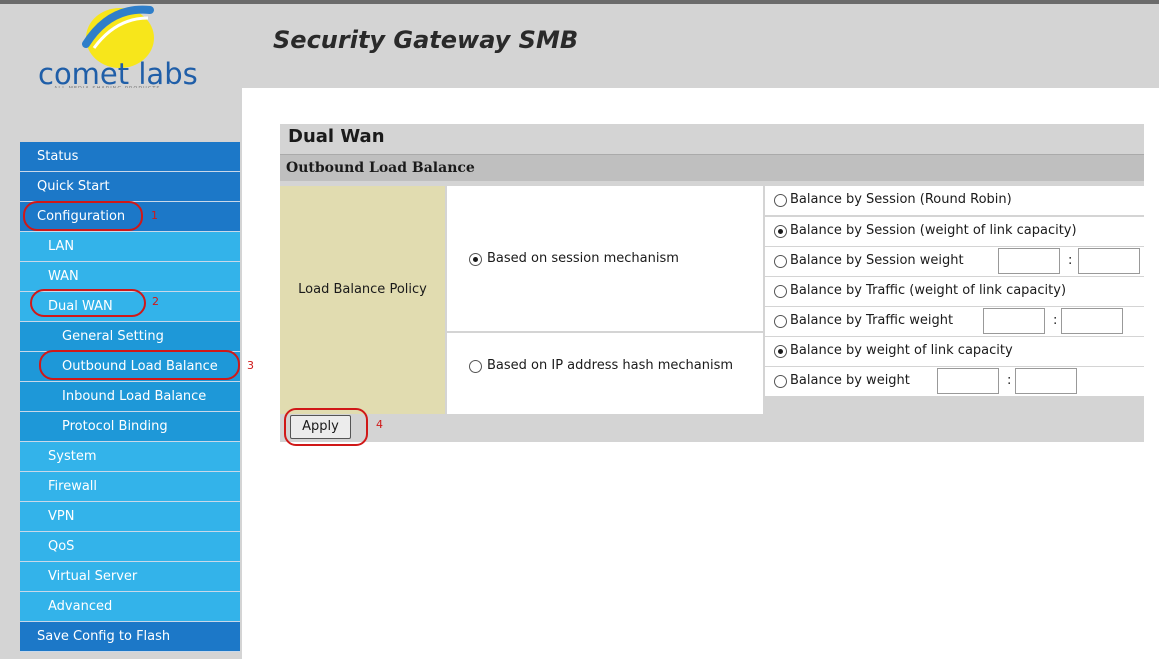 This screenshot has width=1159, height=659. What do you see at coordinates (130, 277) in the screenshot?
I see `nav-item-wan: WAN` at bounding box center [130, 277].